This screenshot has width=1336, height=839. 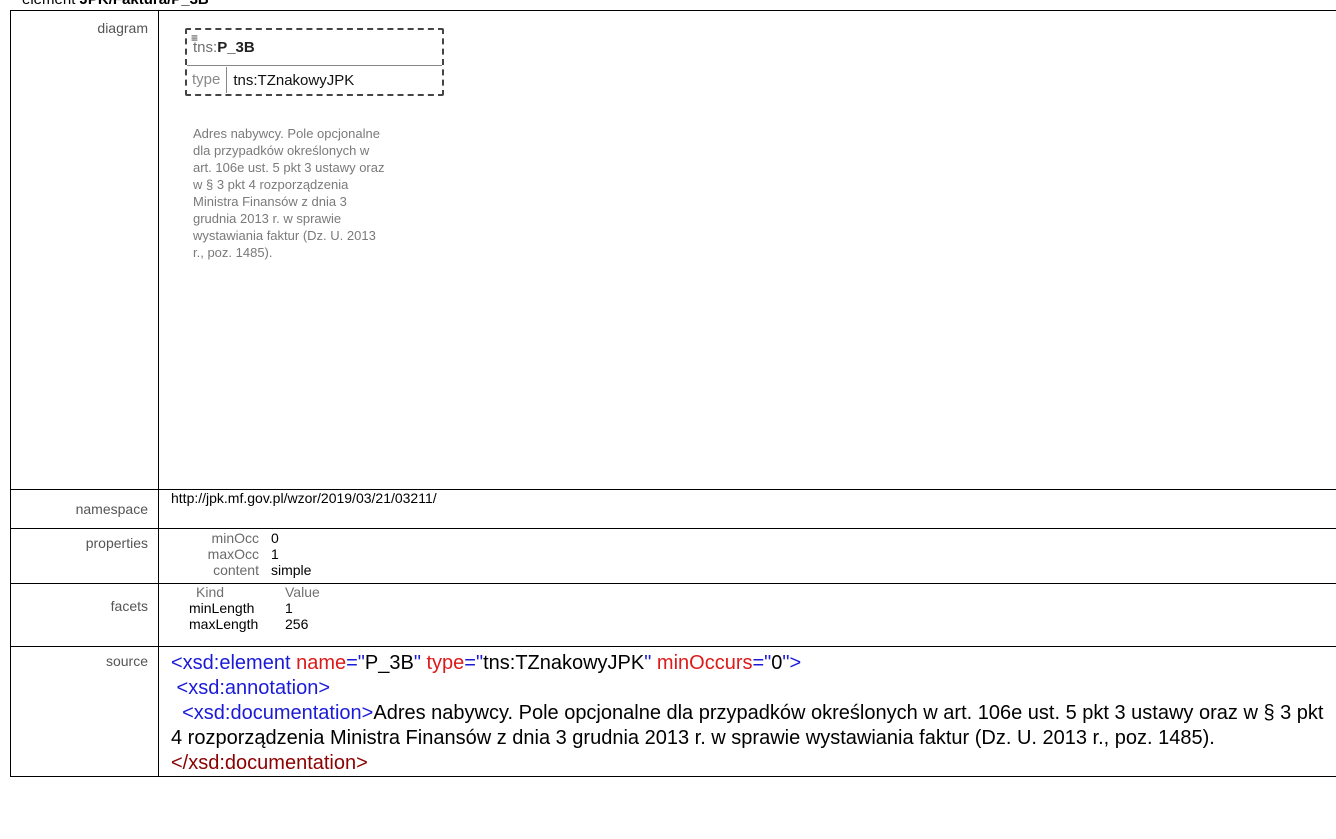 What do you see at coordinates (275, 538) in the screenshot?
I see `property-value: 0` at bounding box center [275, 538].